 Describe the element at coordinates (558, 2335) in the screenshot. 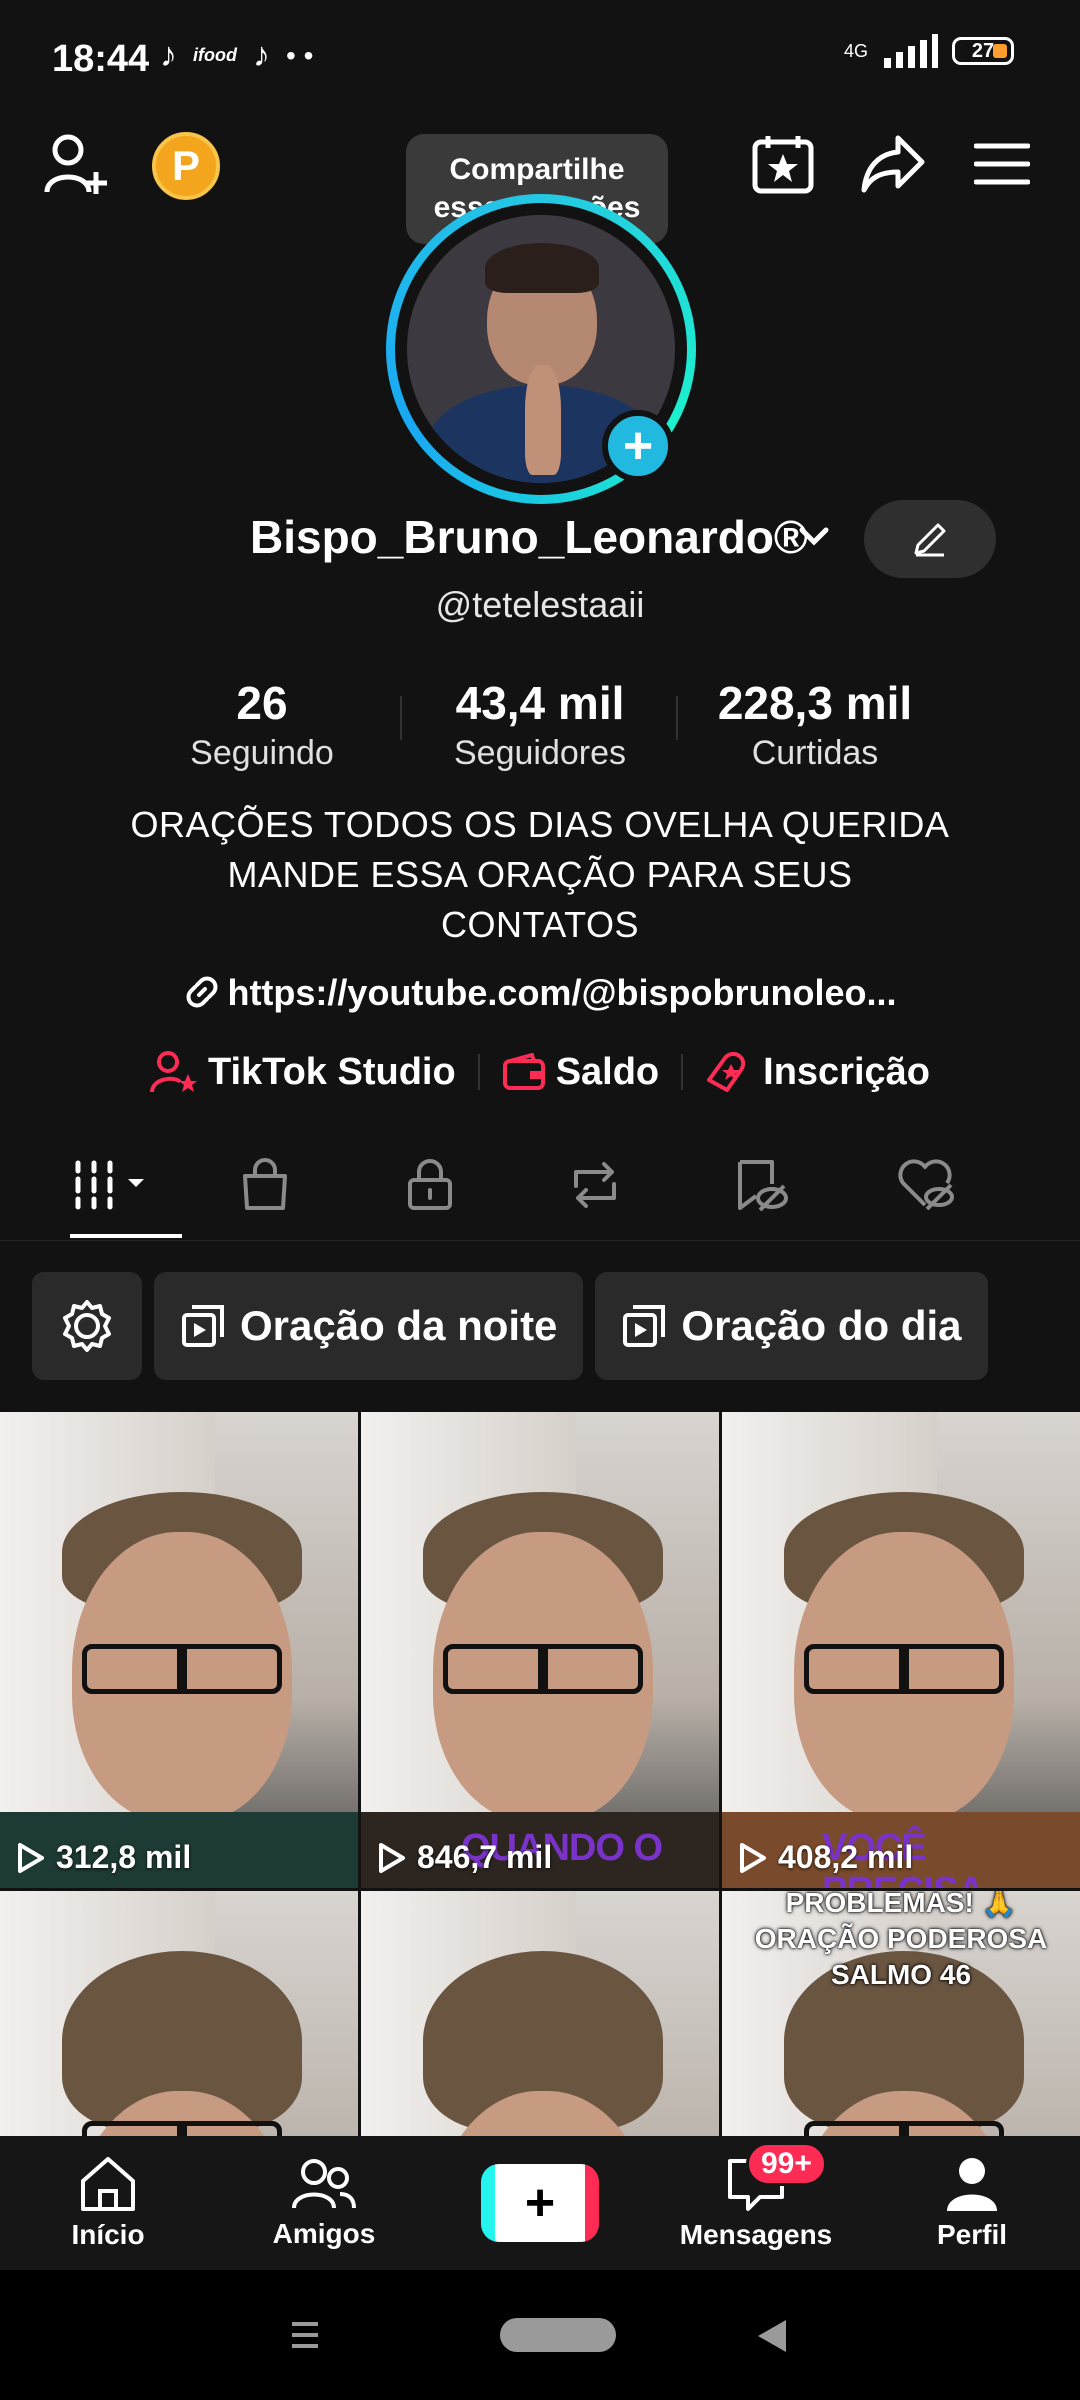

I see `home-gesture-pill` at that location.